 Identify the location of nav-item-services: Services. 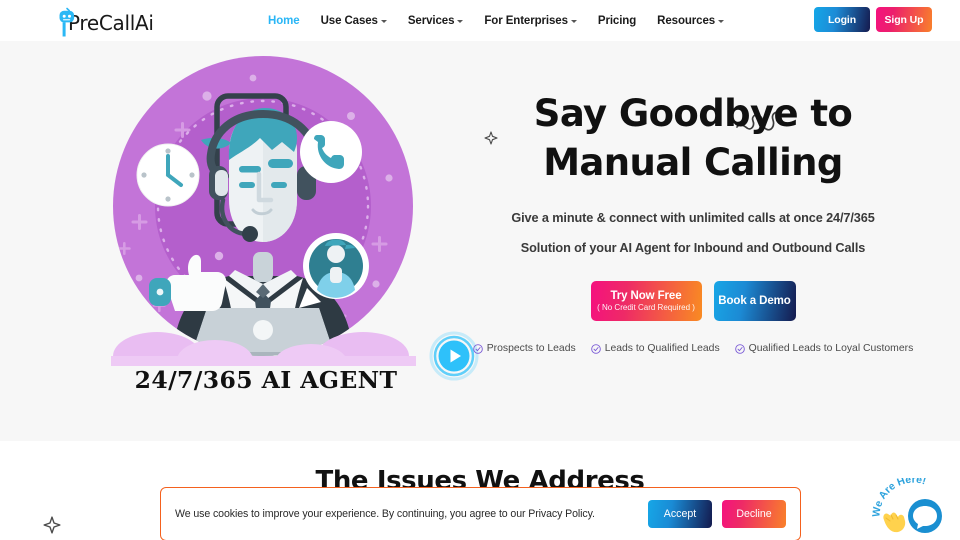
(436, 21).